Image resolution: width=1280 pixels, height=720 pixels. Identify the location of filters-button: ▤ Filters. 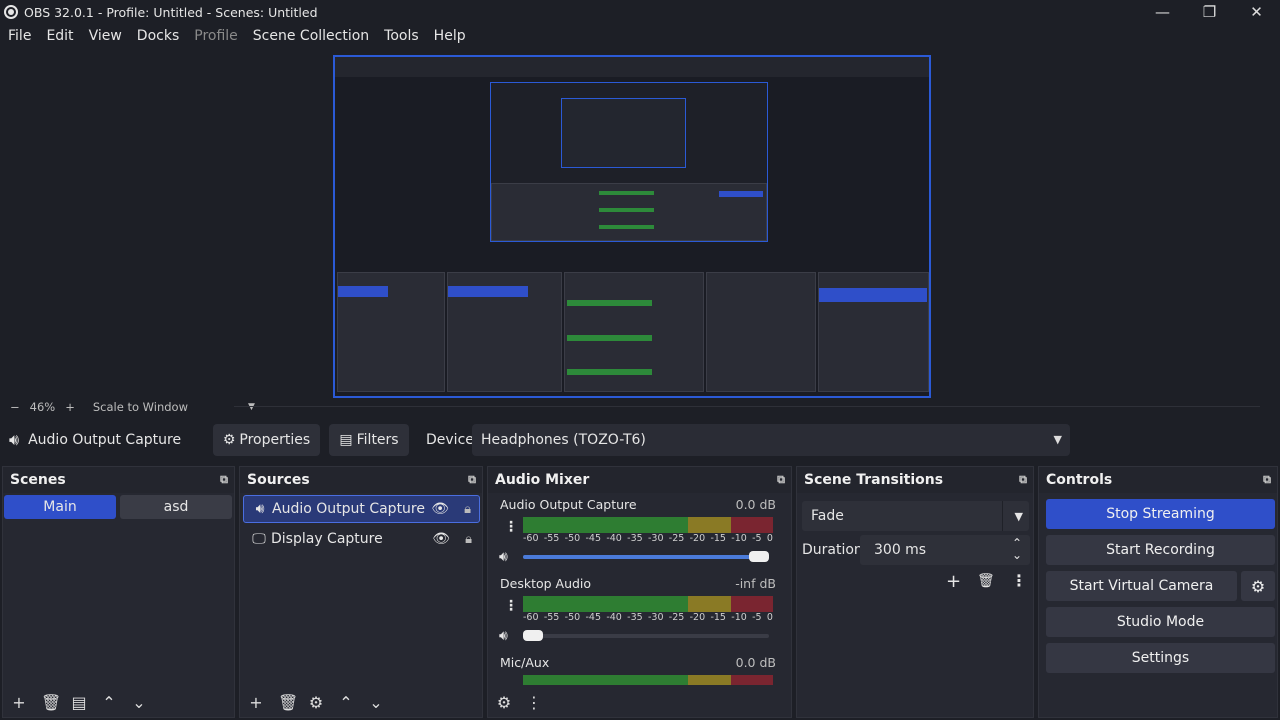
(369, 440).